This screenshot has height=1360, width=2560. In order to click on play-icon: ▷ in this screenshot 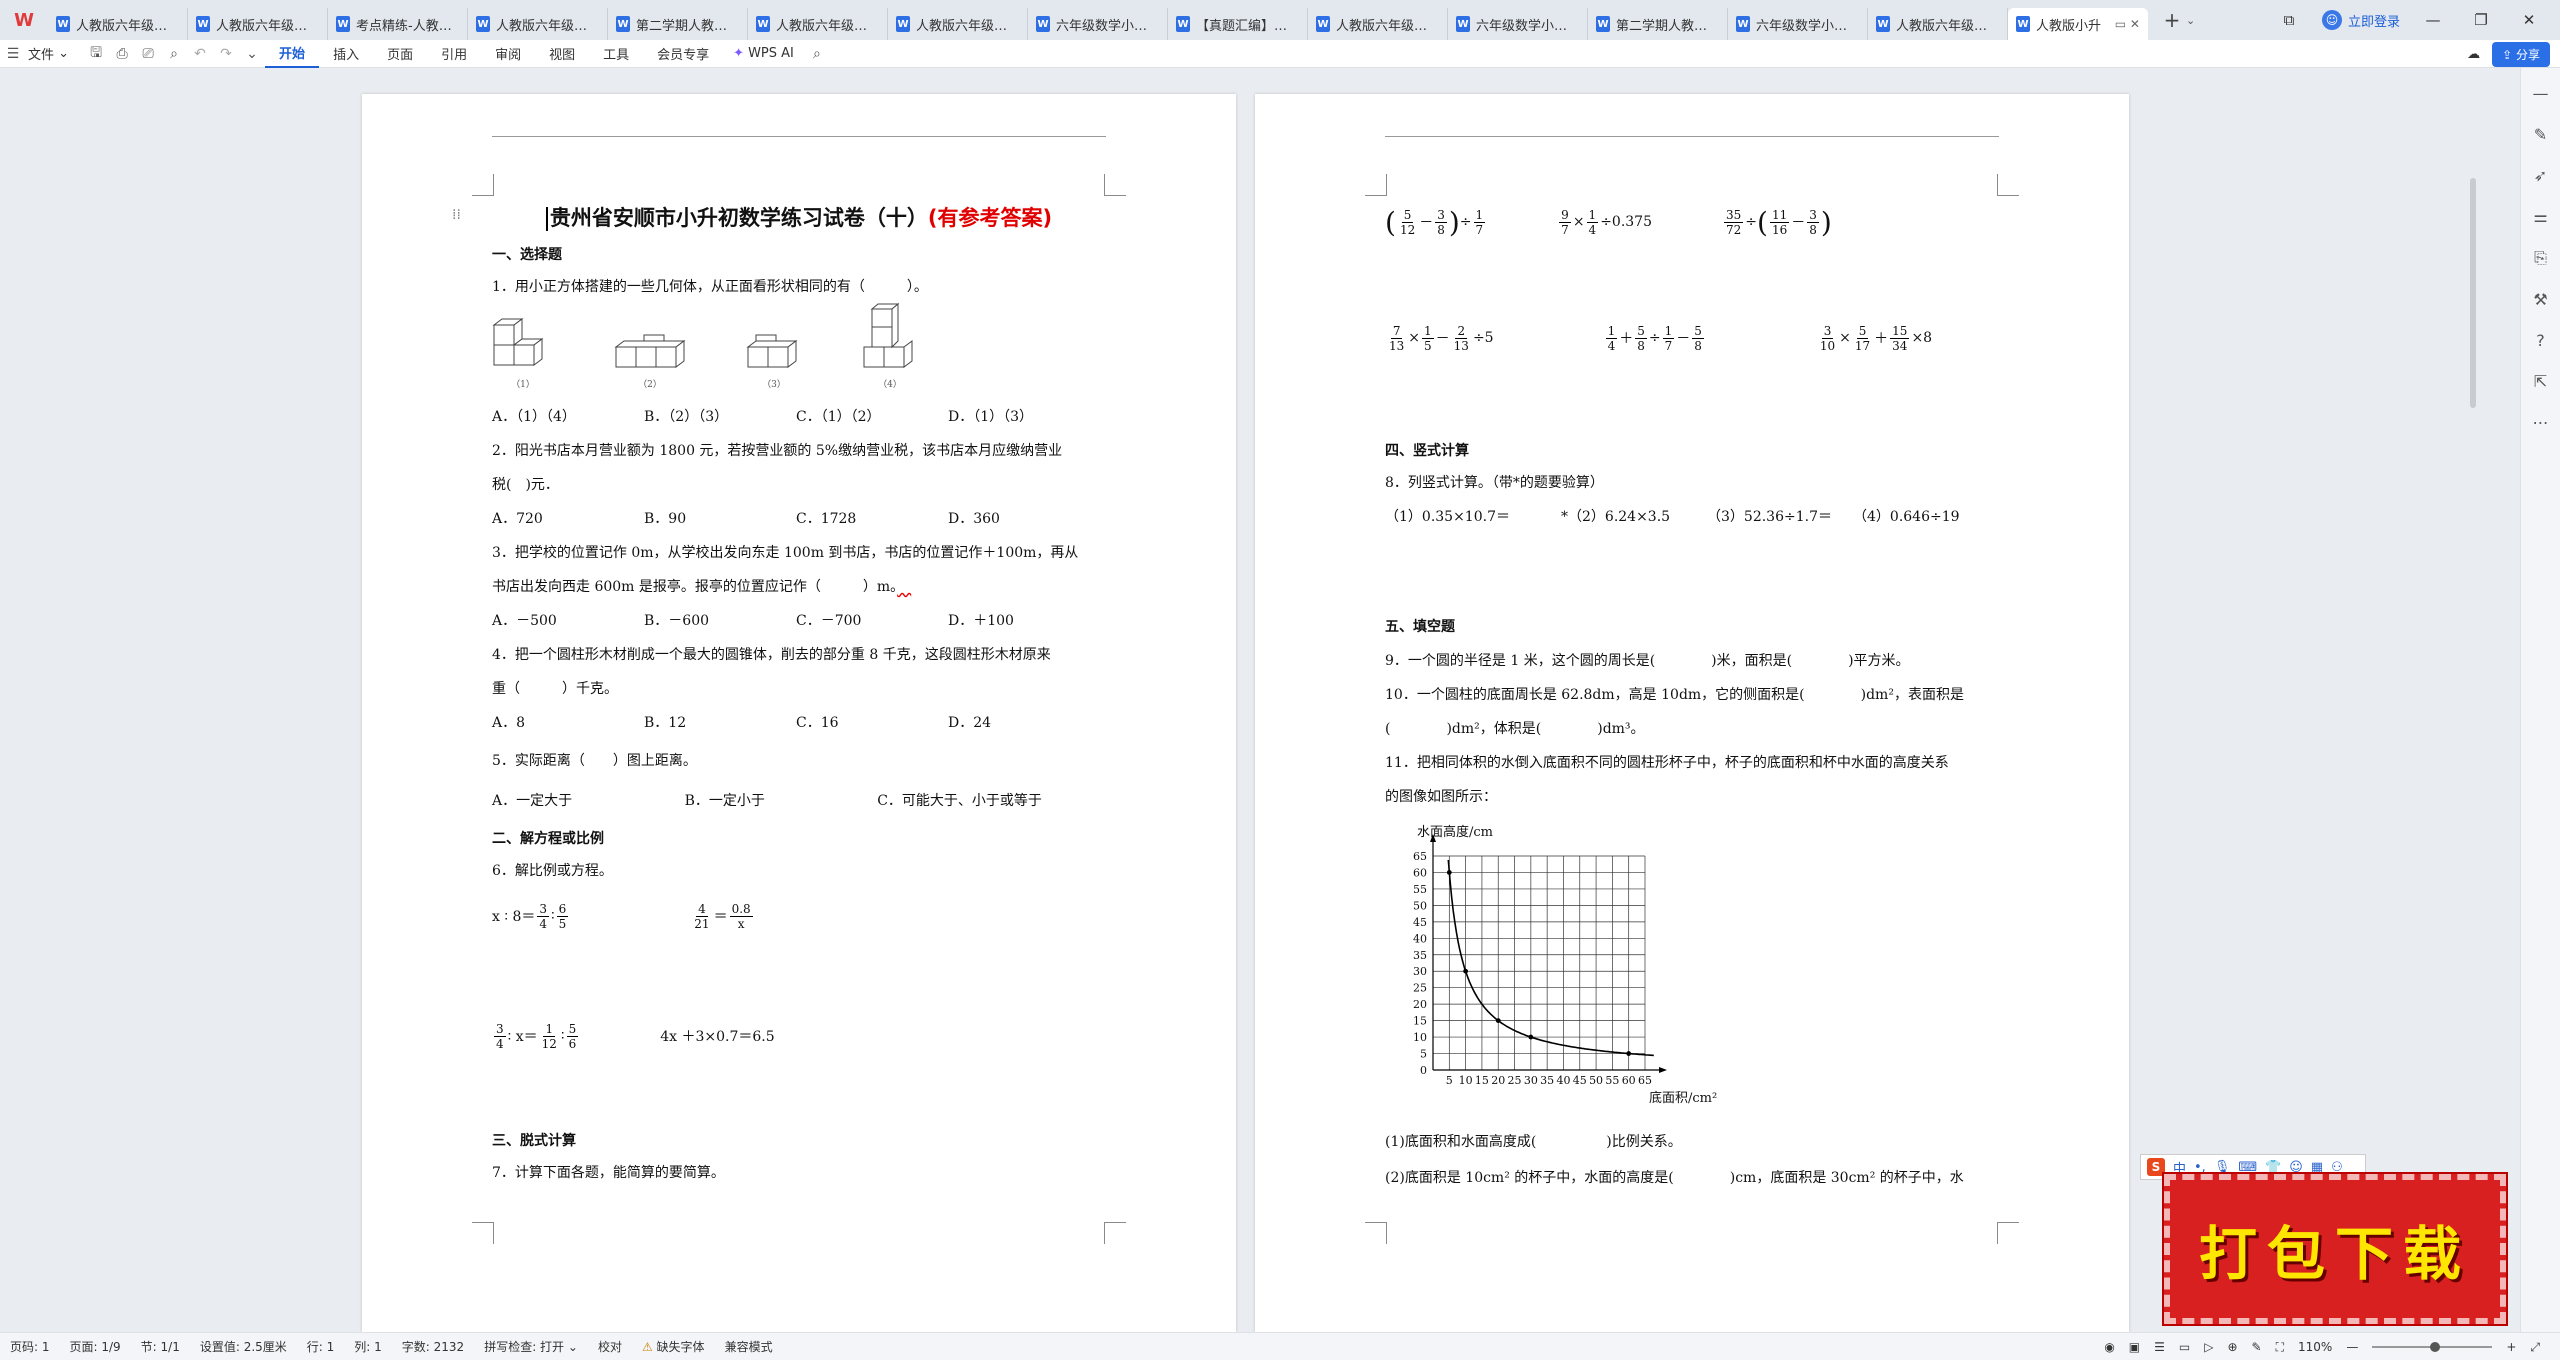, I will do `click(2208, 1347)`.